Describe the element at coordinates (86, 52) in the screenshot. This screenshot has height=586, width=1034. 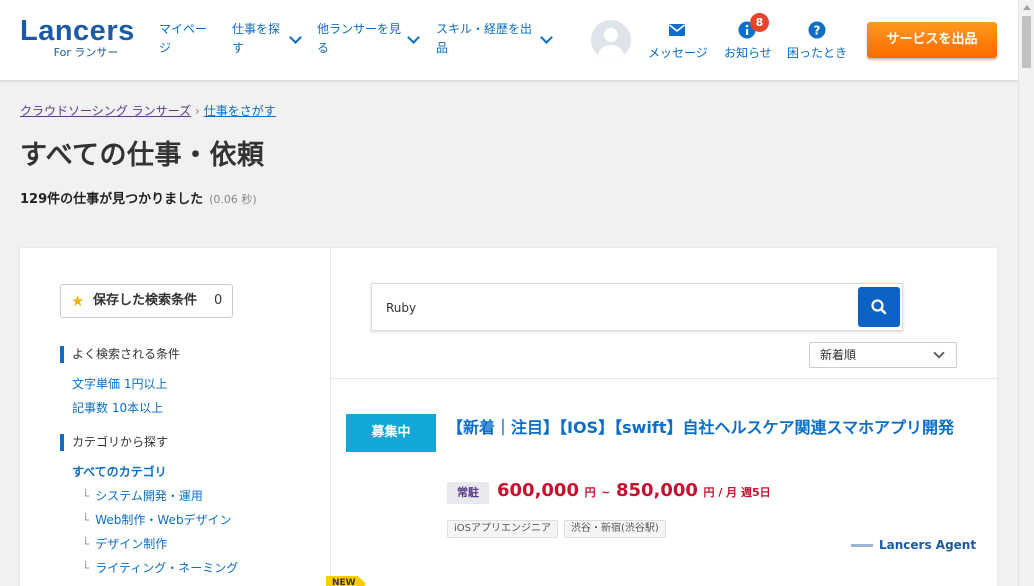
I see `logo-subtext: For ランサー` at that location.